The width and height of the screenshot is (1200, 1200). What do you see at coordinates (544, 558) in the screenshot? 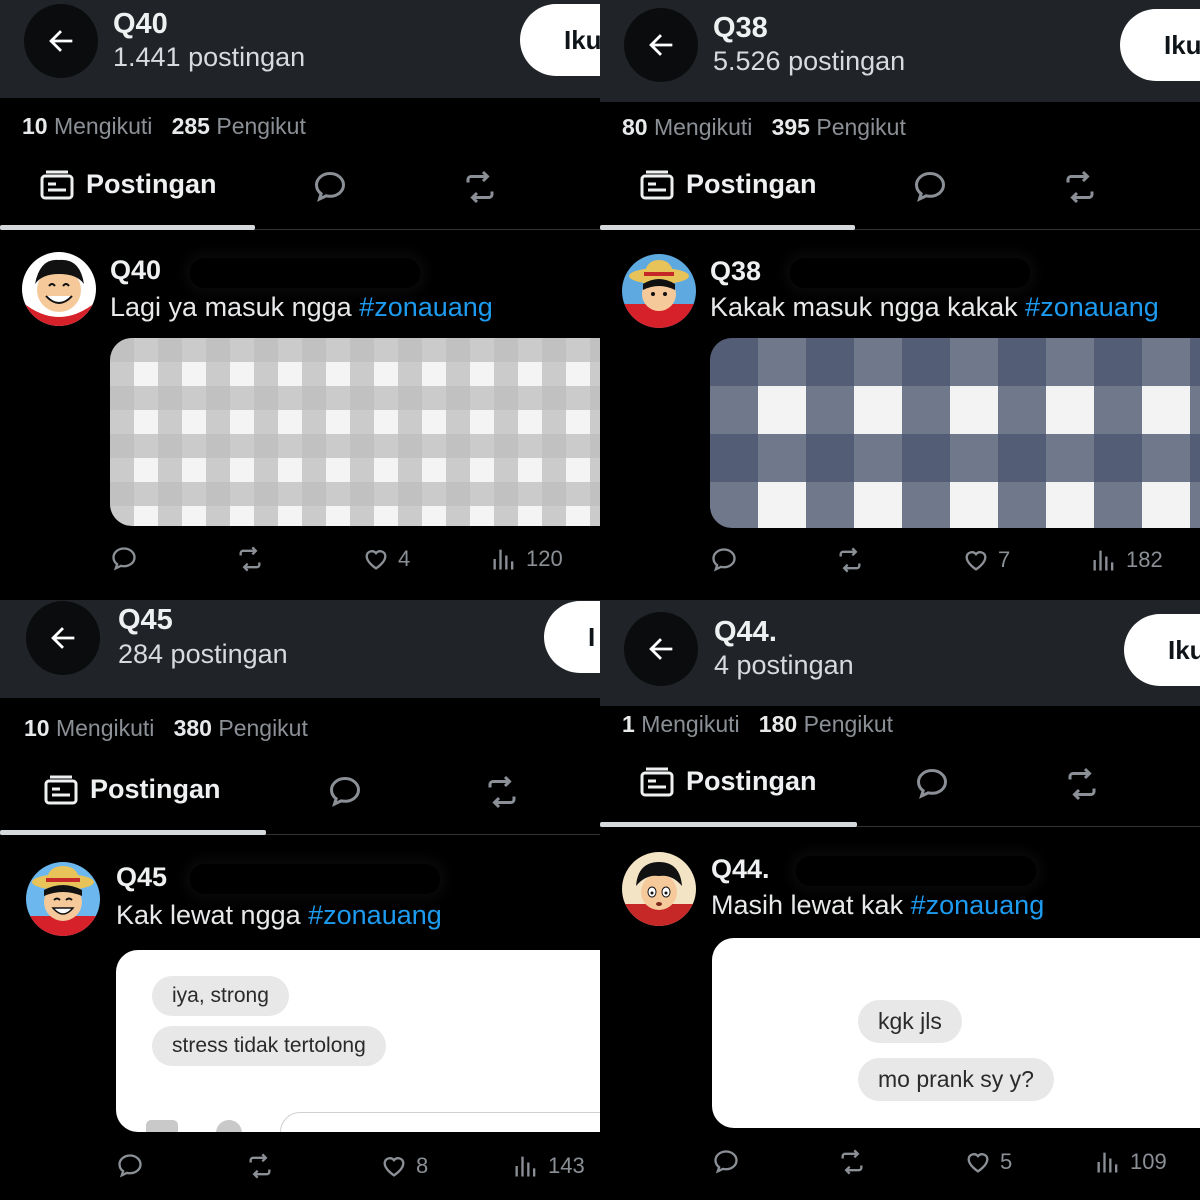
I see `view-count: 120` at bounding box center [544, 558].